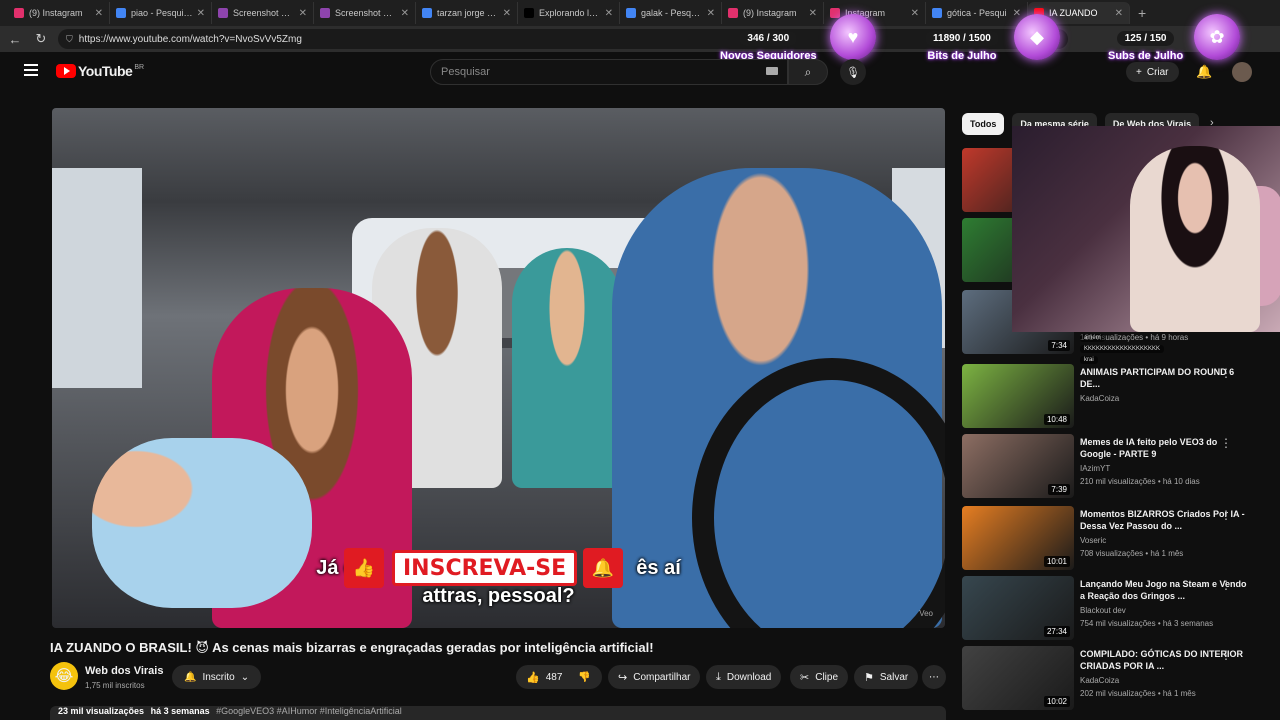  I want to click on download-icon: ⤓, so click(718, 676).